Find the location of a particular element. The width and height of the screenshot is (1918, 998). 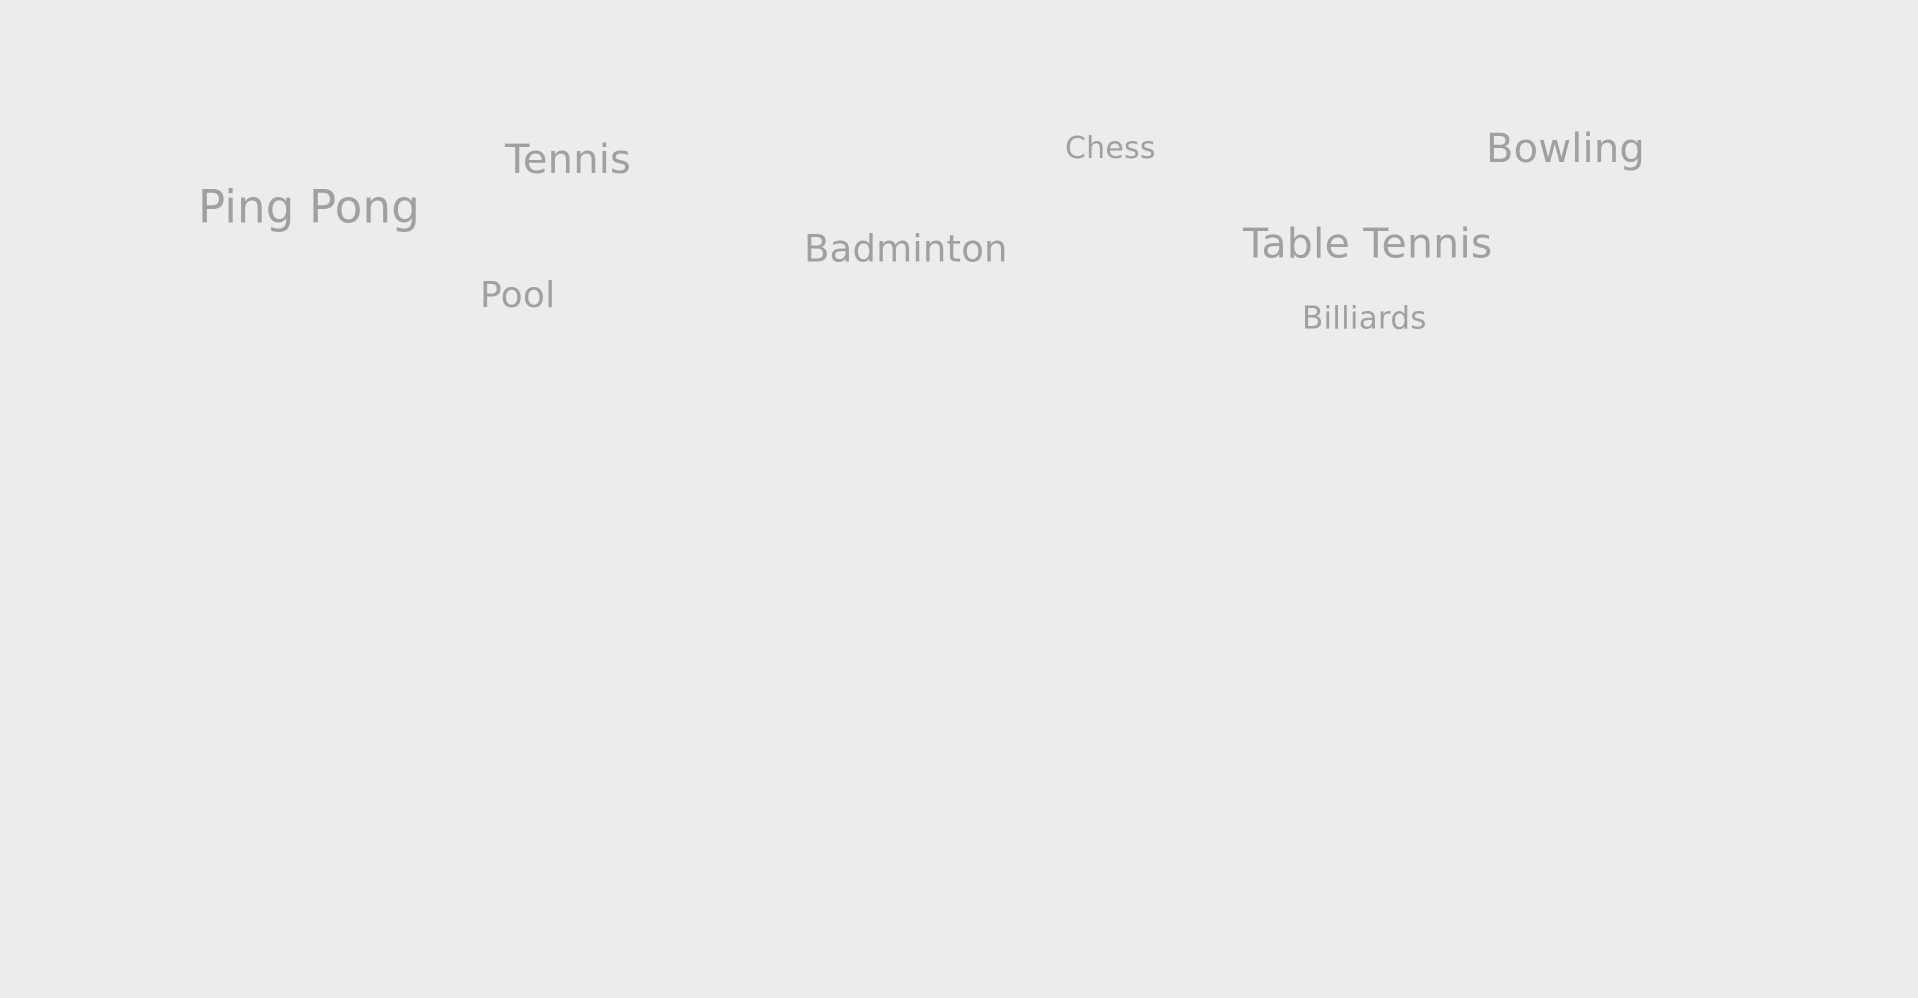

word-badminton: Badminton is located at coordinates (906, 249).